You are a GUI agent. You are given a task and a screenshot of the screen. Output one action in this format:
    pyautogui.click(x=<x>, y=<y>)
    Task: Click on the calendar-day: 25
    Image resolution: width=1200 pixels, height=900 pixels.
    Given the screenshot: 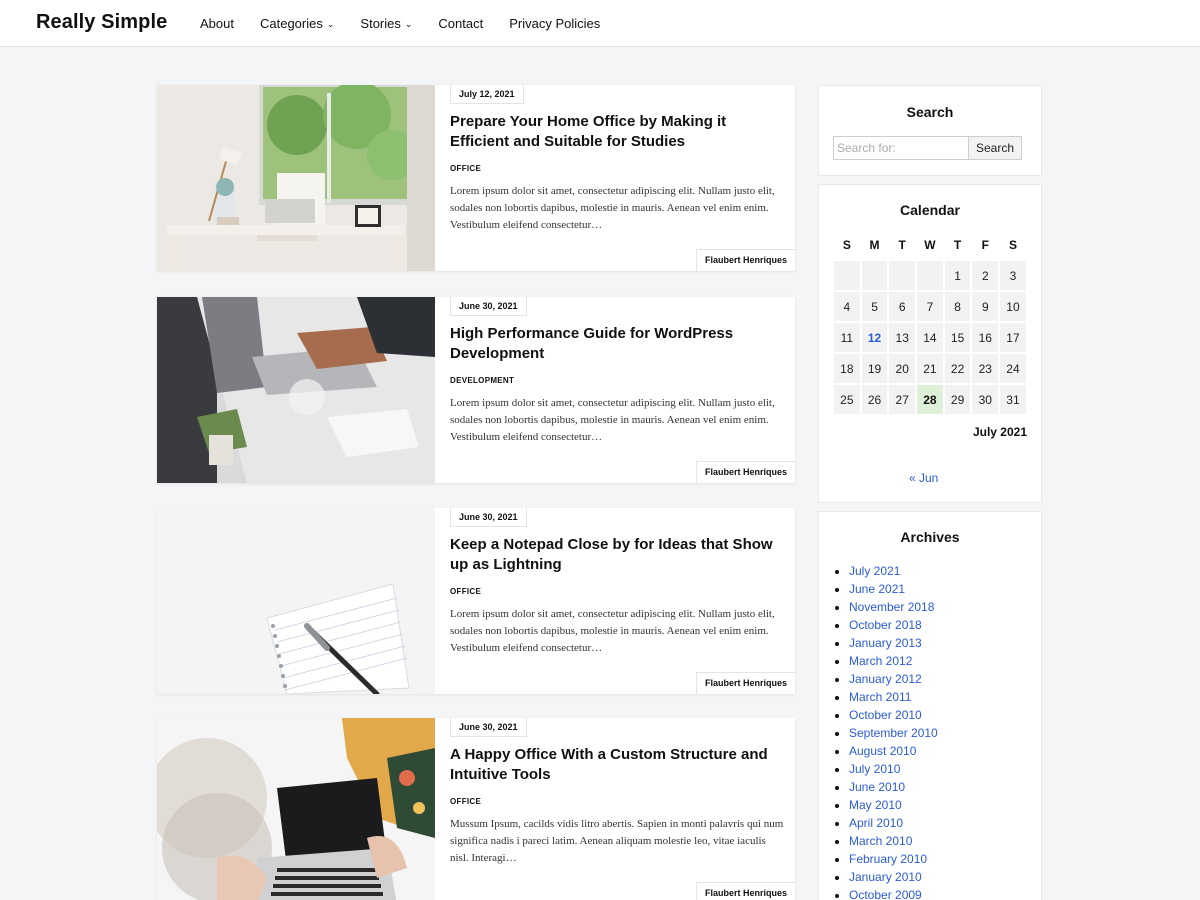 What is the action you would take?
    pyautogui.click(x=847, y=399)
    